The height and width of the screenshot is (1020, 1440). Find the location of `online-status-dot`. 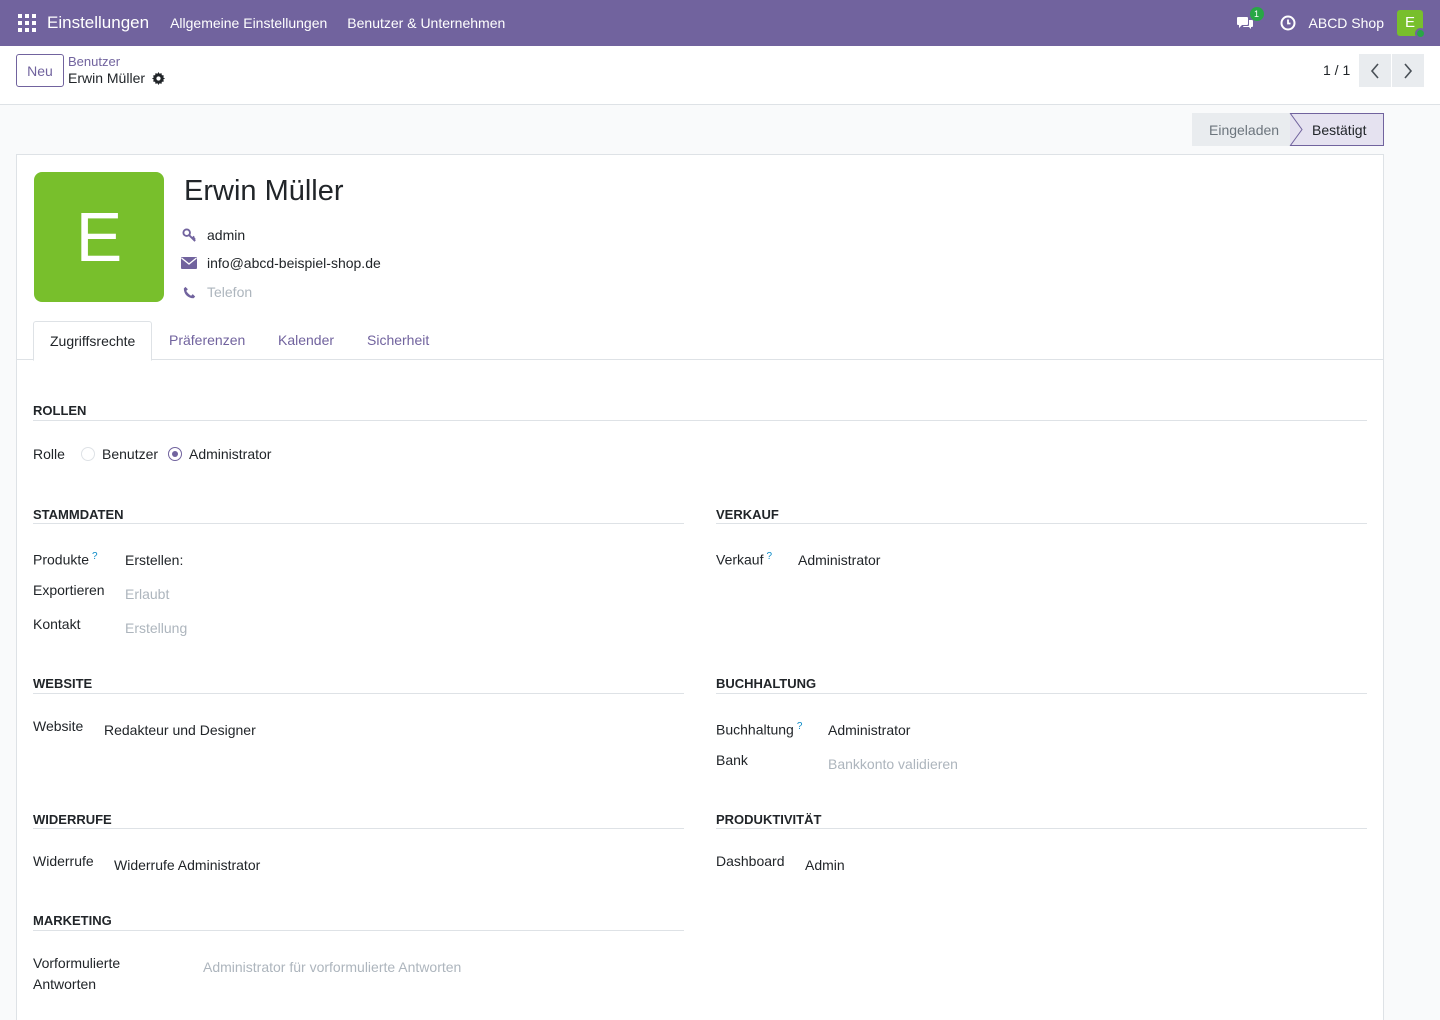

online-status-dot is located at coordinates (1420, 33).